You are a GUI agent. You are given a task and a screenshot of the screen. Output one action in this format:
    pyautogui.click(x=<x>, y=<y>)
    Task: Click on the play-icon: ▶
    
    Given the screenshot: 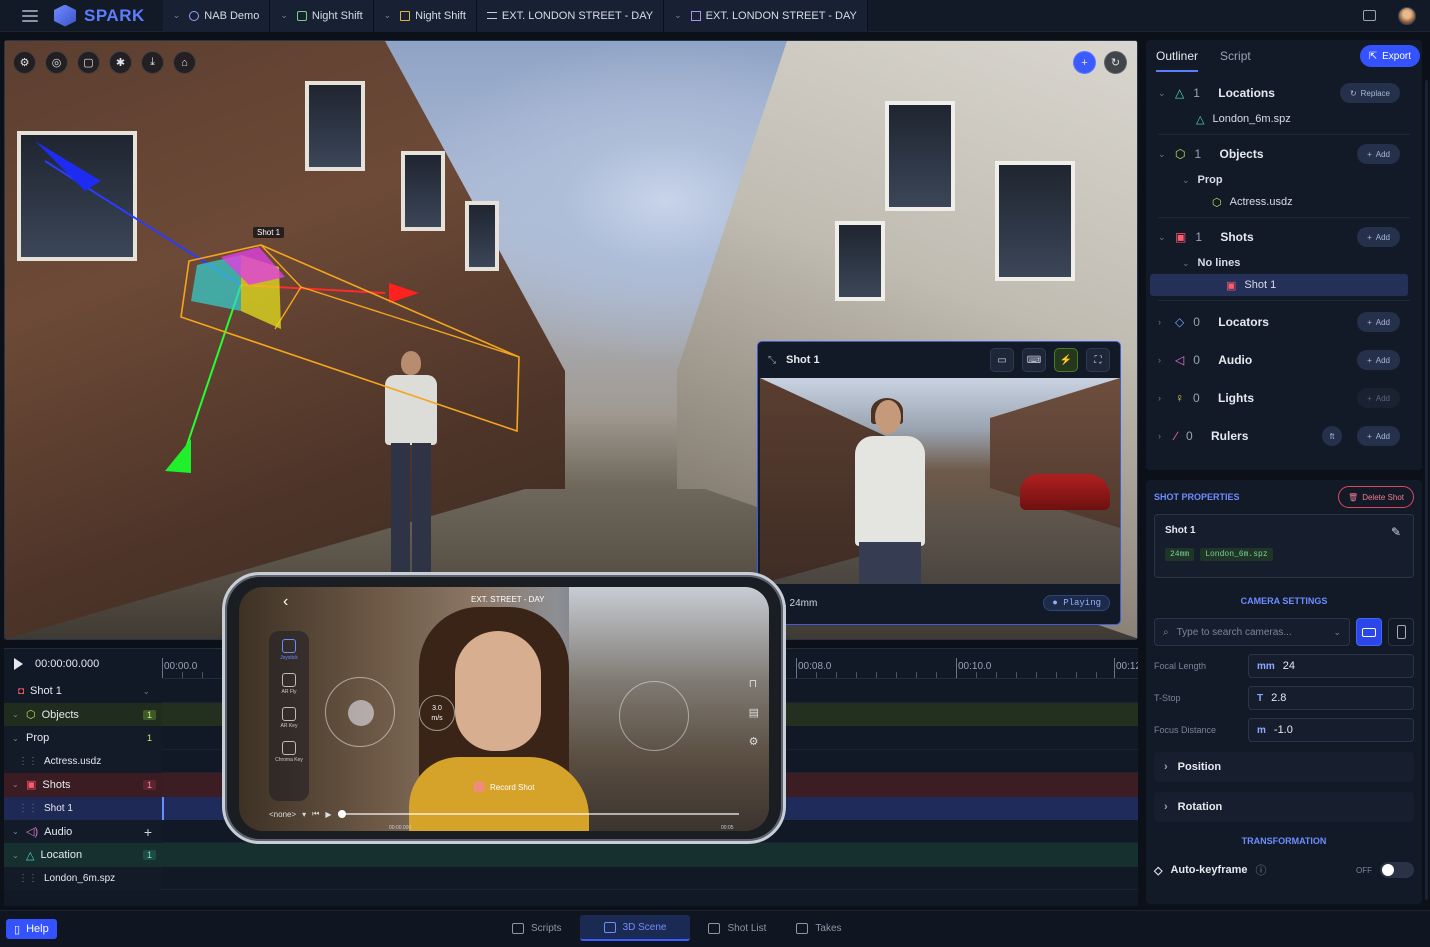 What is the action you would take?
    pyautogui.click(x=328, y=814)
    